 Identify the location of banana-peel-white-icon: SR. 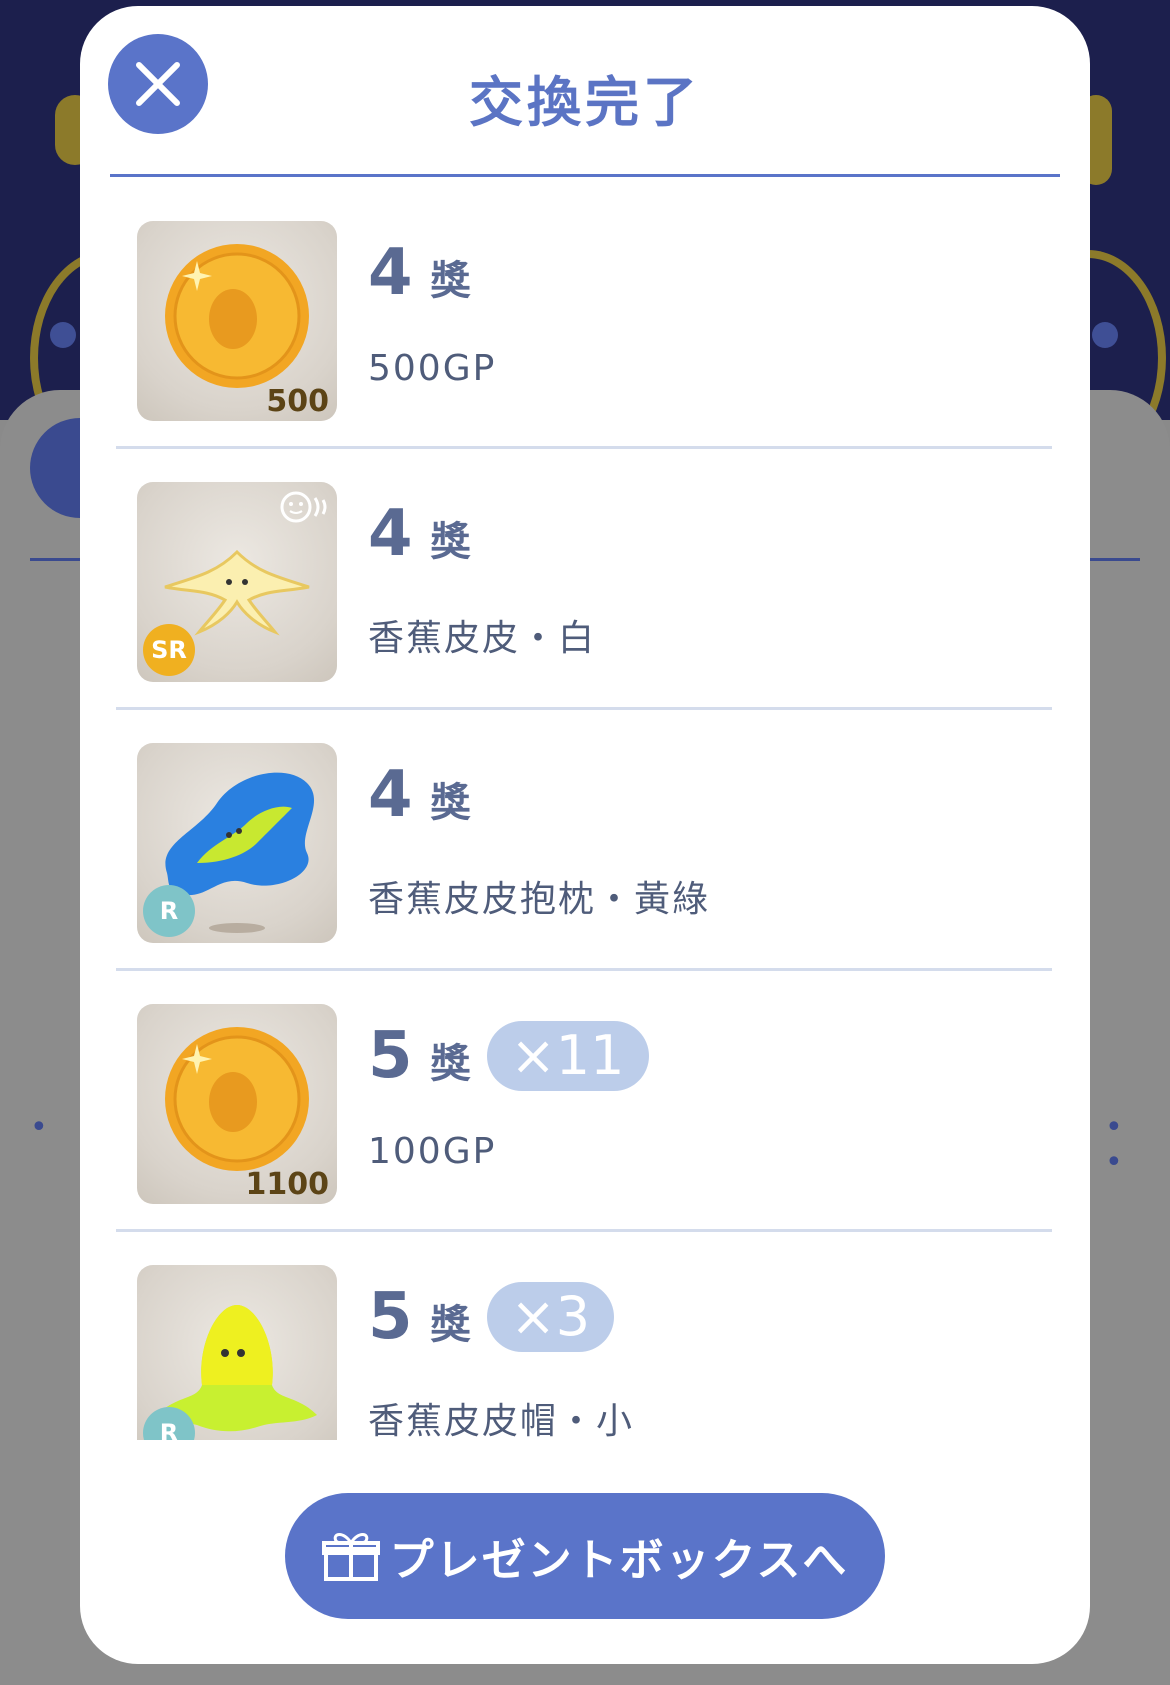
(237, 582).